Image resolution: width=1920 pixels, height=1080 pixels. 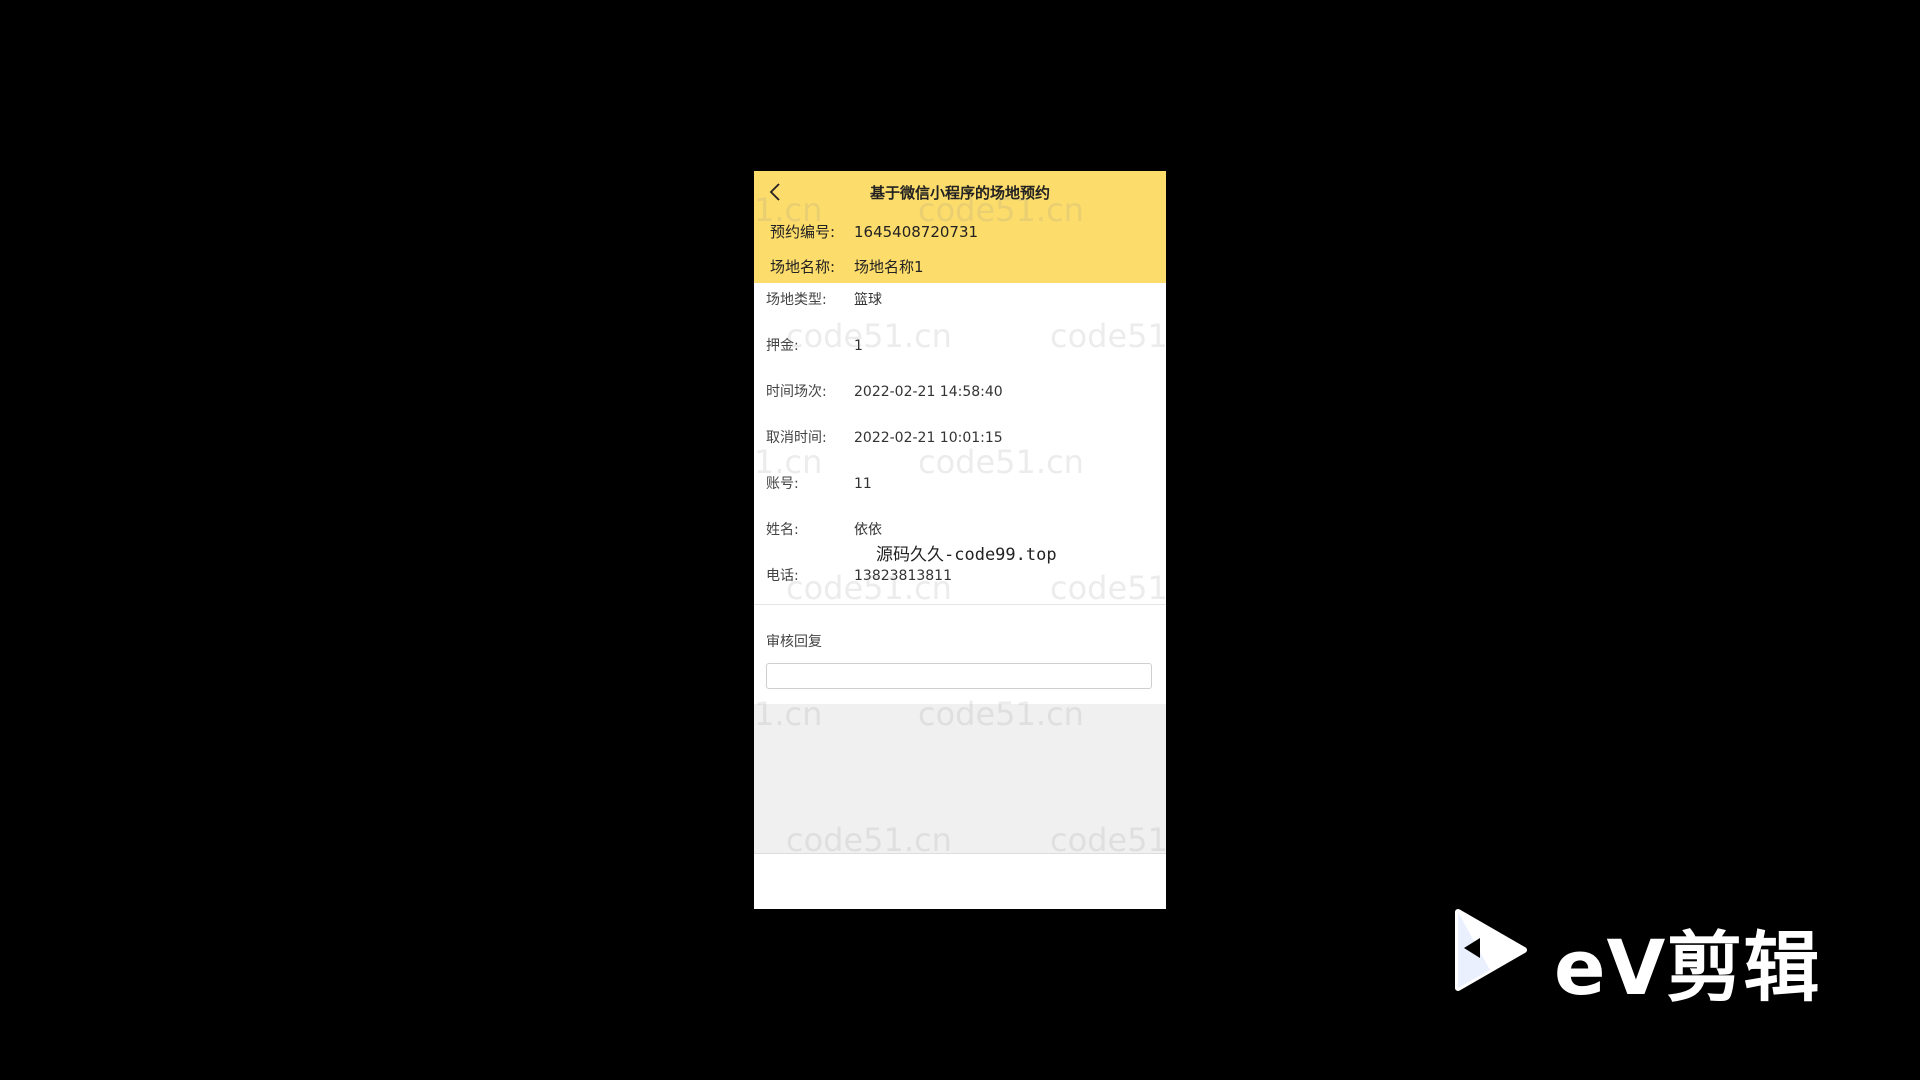 I want to click on ev-logo: eV剪辑, so click(x=1640, y=956).